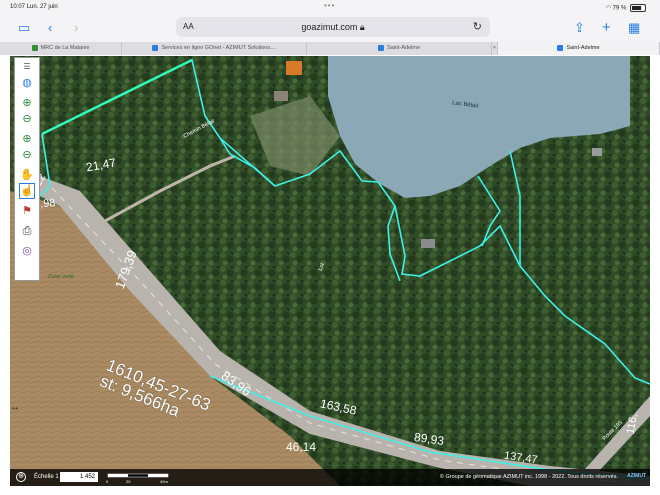 Image resolution: width=660 pixels, height=495 pixels. Describe the element at coordinates (107, 481) in the screenshot. I see `scale-tick: 0` at that location.